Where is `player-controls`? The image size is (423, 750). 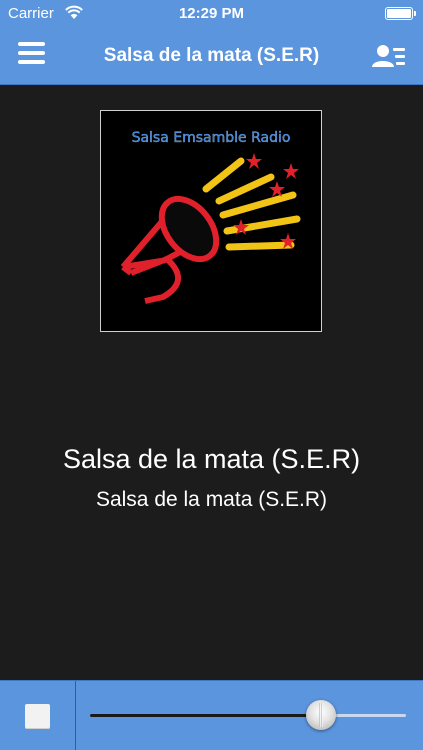
player-controls is located at coordinates (211, 715).